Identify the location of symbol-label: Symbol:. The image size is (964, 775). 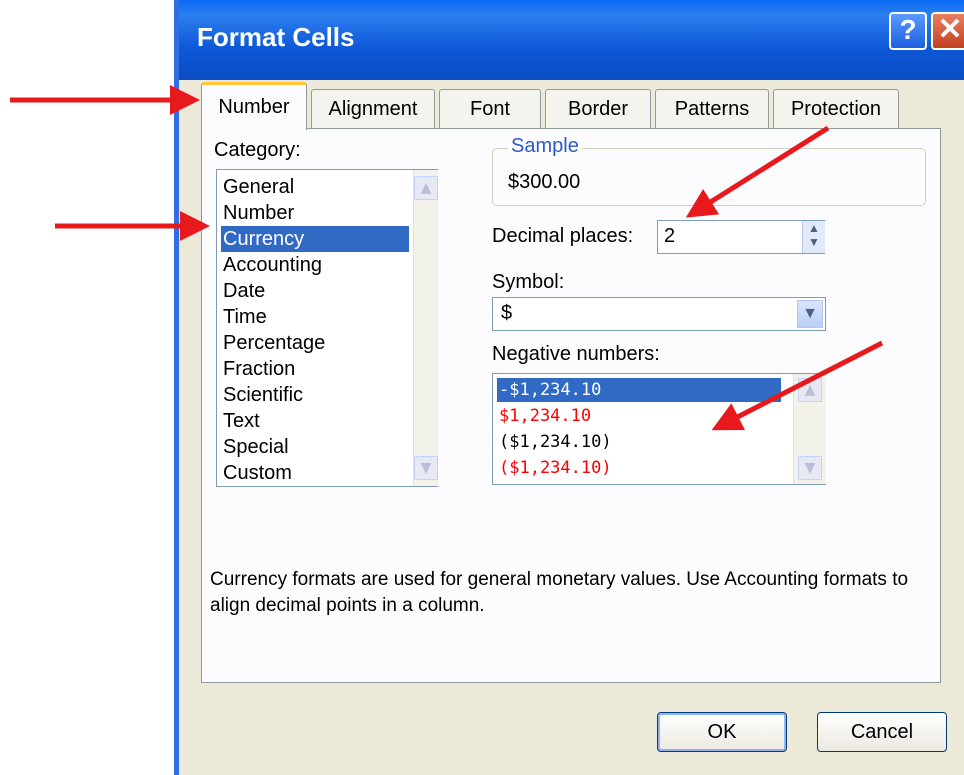
(528, 282).